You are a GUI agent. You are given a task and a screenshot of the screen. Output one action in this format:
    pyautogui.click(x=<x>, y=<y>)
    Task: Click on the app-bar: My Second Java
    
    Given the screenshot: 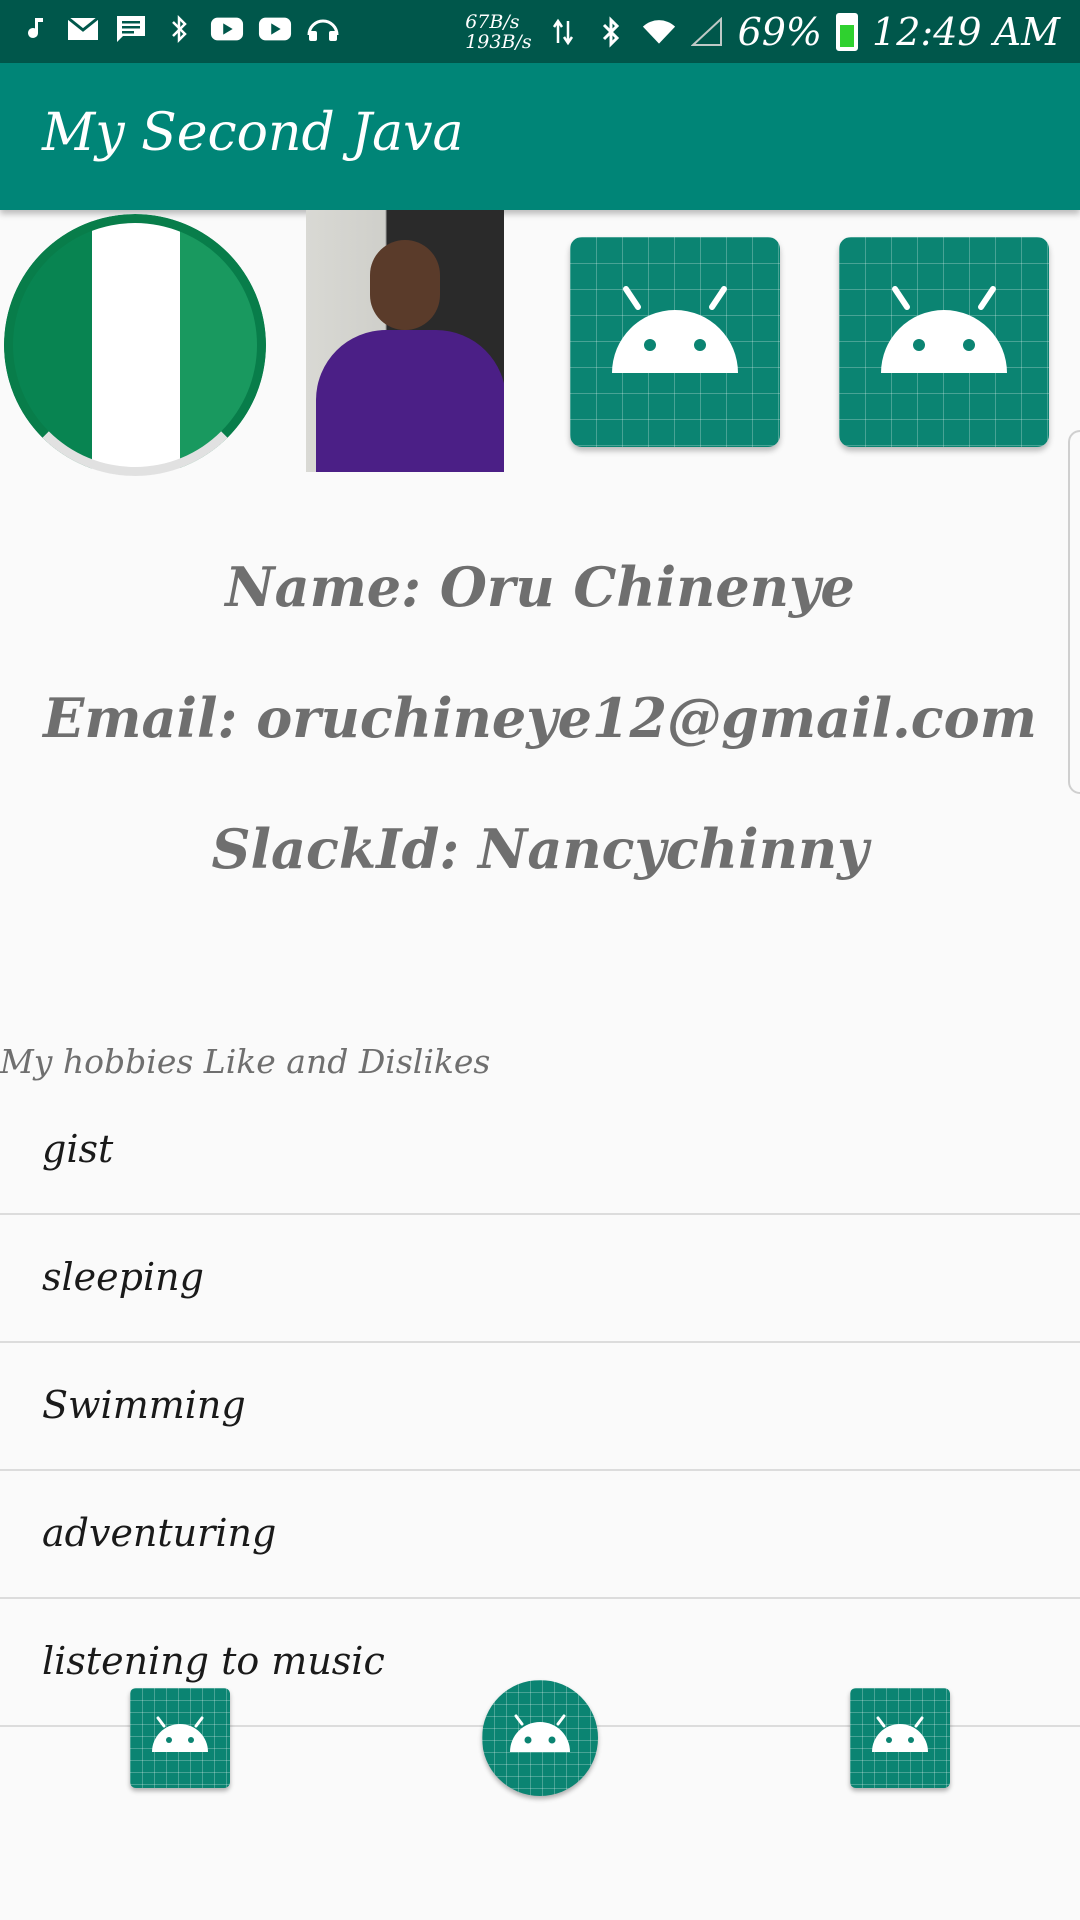 What is the action you would take?
    pyautogui.click(x=540, y=136)
    